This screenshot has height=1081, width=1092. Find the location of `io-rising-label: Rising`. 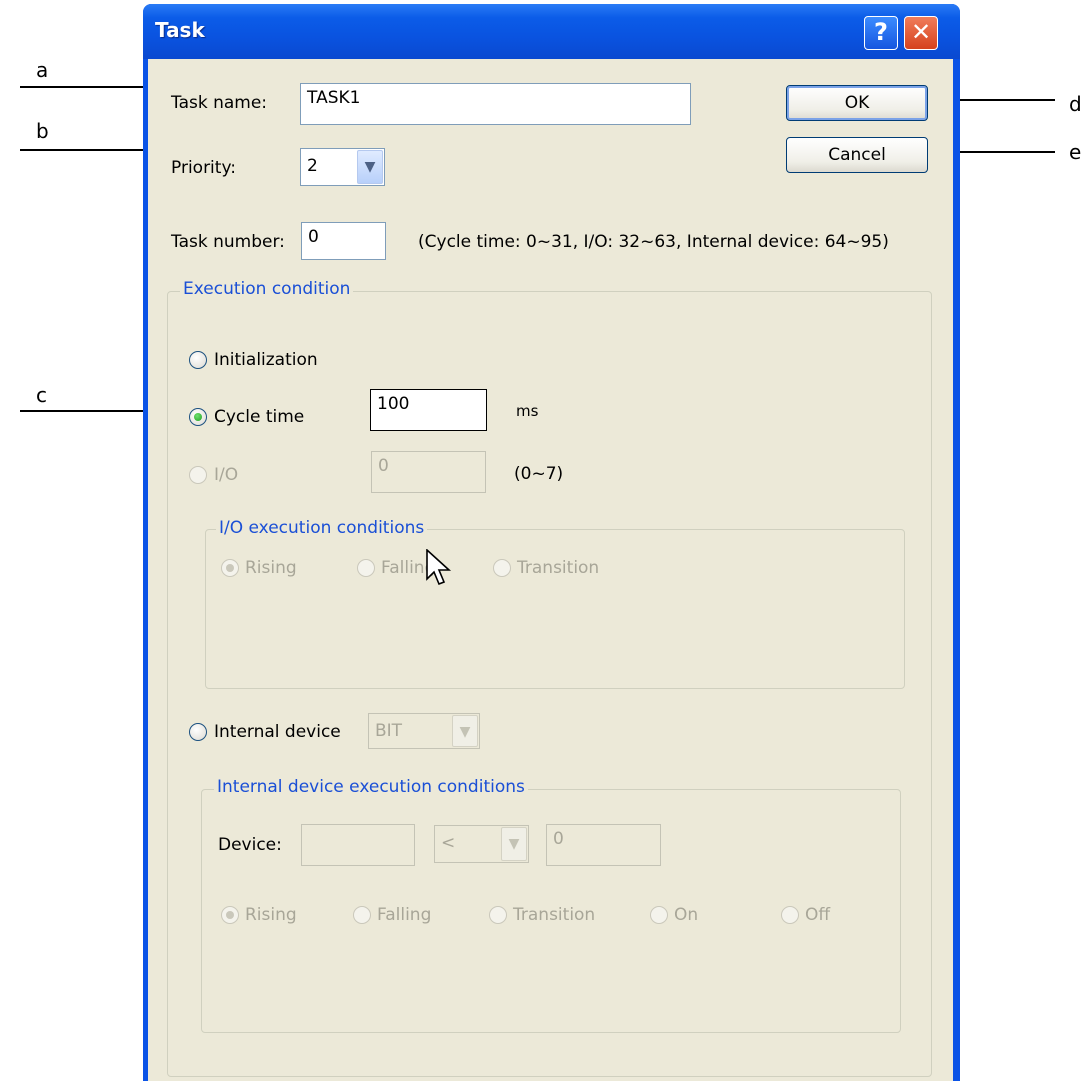

io-rising-label: Rising is located at coordinates (271, 568).